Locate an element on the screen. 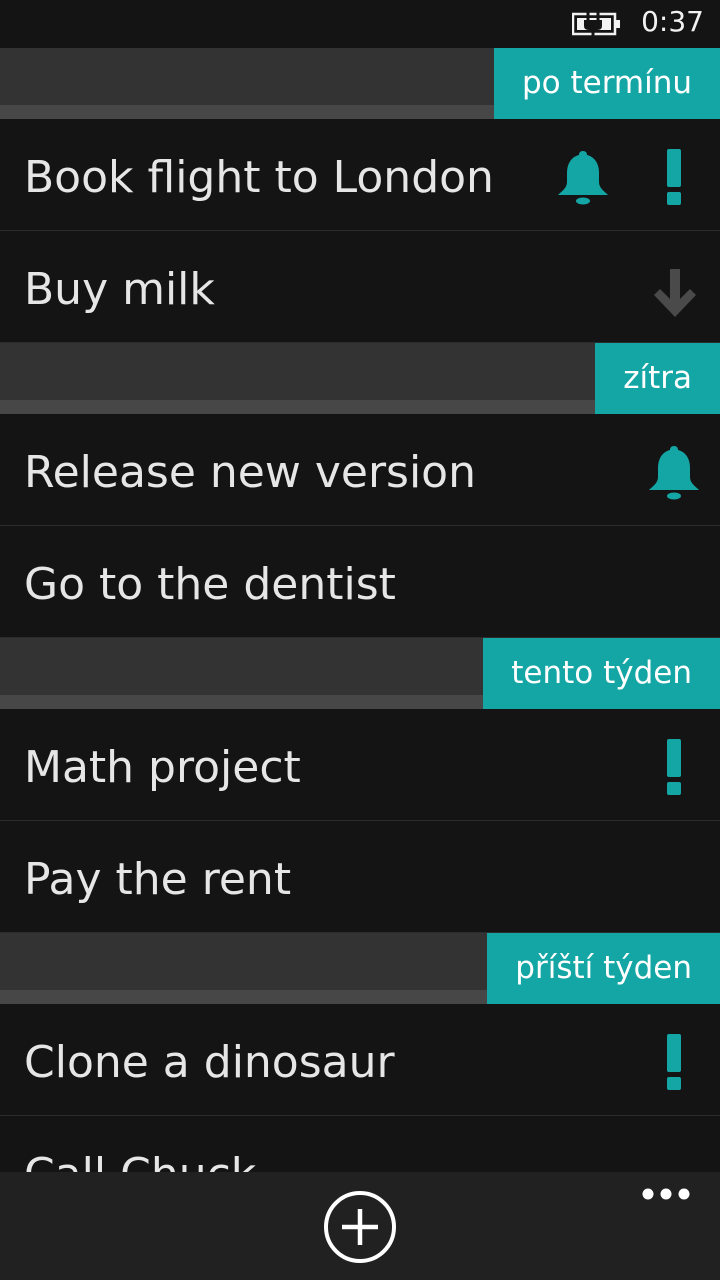 This screenshot has height=1280, width=720. task-row: Call Chuck is located at coordinates (360, 1144).